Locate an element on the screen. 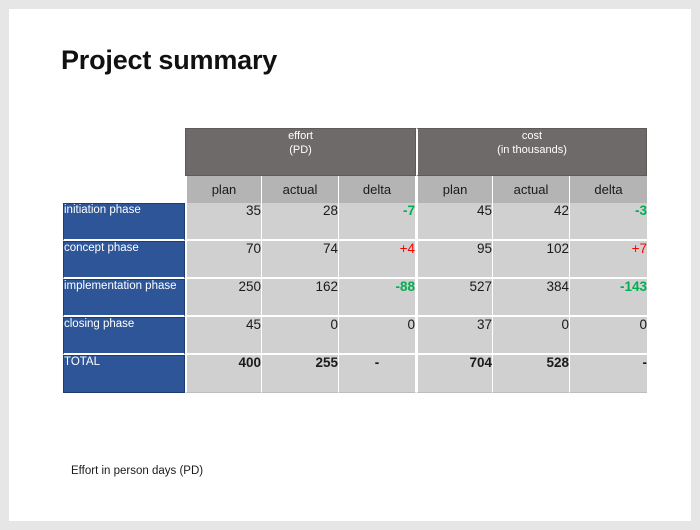 The width and height of the screenshot is (700, 530). column-header-effort-plan: plan is located at coordinates (223, 189).